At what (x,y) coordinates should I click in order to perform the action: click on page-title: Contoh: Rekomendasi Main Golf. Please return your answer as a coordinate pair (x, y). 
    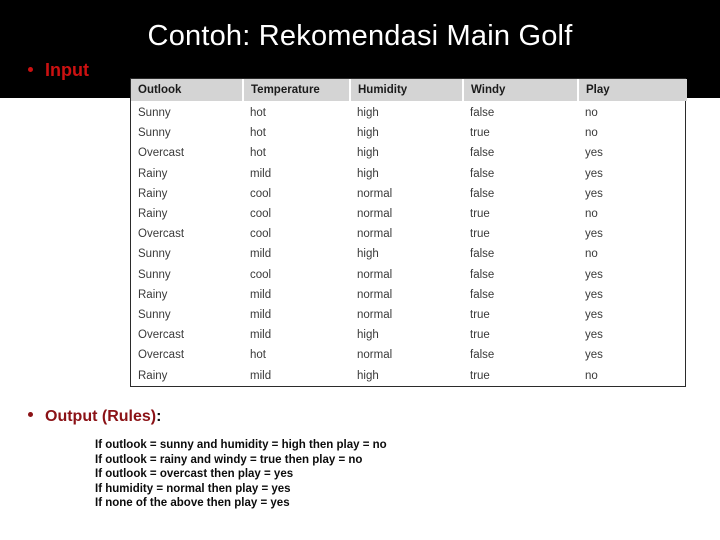
    Looking at the image, I should click on (360, 36).